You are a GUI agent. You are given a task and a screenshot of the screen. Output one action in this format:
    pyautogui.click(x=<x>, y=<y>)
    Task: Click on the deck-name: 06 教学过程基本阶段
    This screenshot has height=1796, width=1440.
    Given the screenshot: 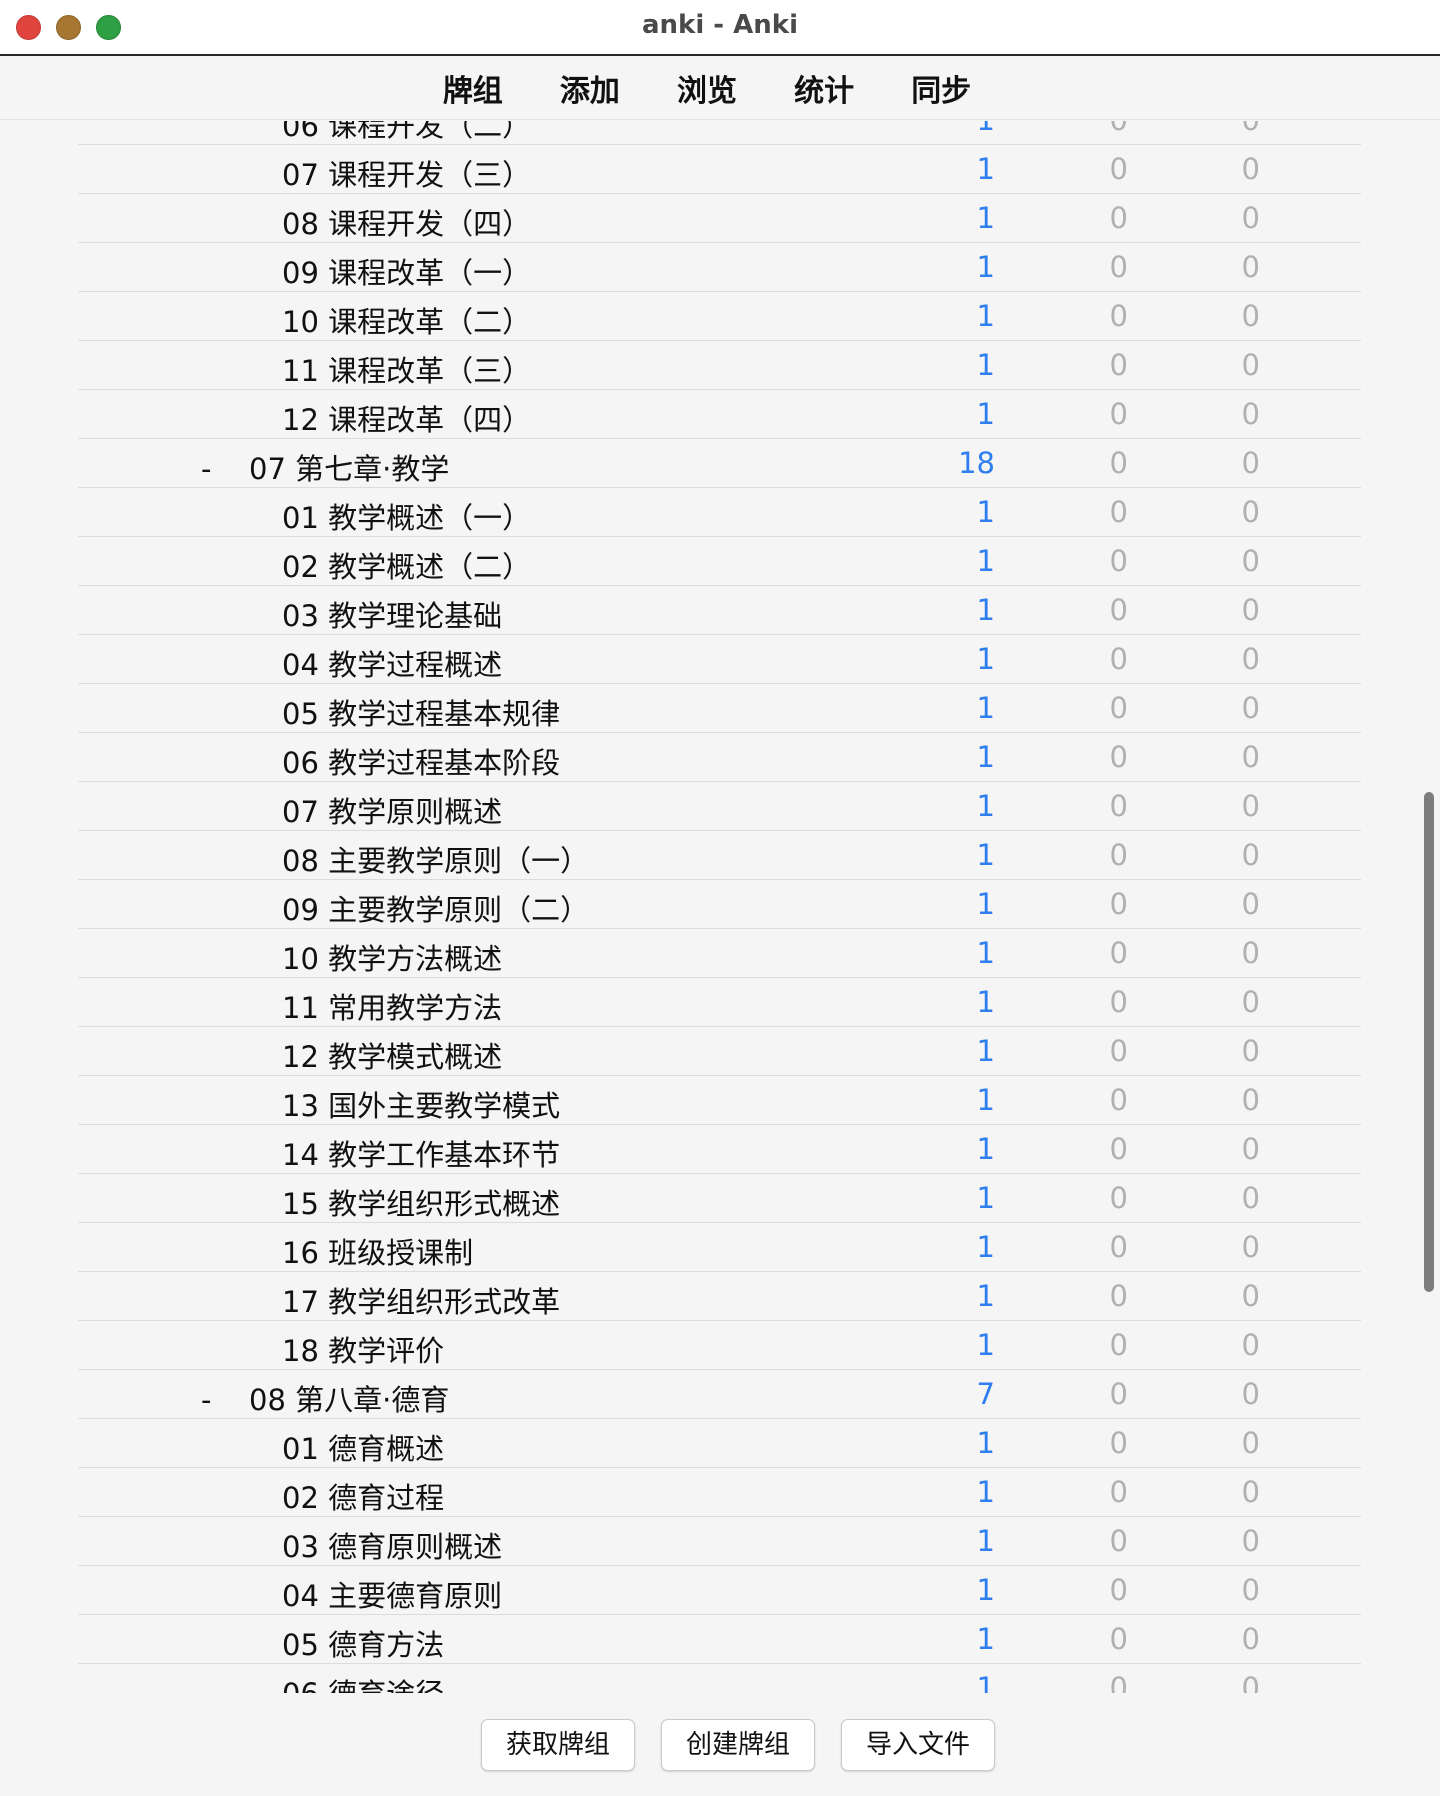 What is the action you would take?
    pyautogui.click(x=421, y=761)
    